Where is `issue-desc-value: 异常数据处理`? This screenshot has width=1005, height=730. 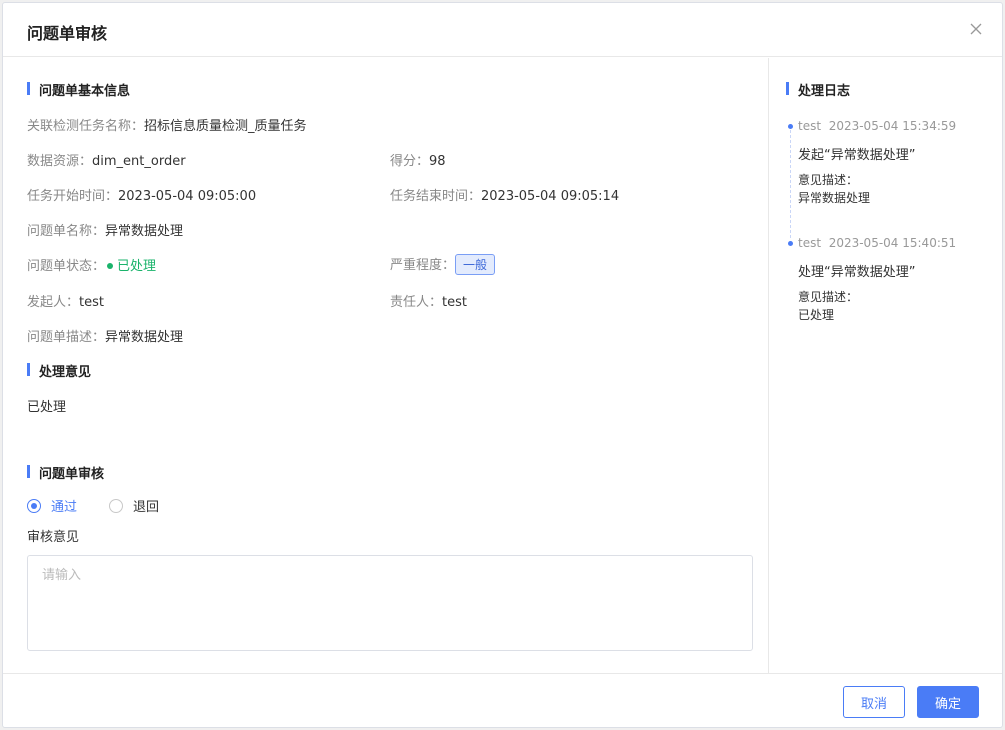
issue-desc-value: 异常数据处理 is located at coordinates (144, 337).